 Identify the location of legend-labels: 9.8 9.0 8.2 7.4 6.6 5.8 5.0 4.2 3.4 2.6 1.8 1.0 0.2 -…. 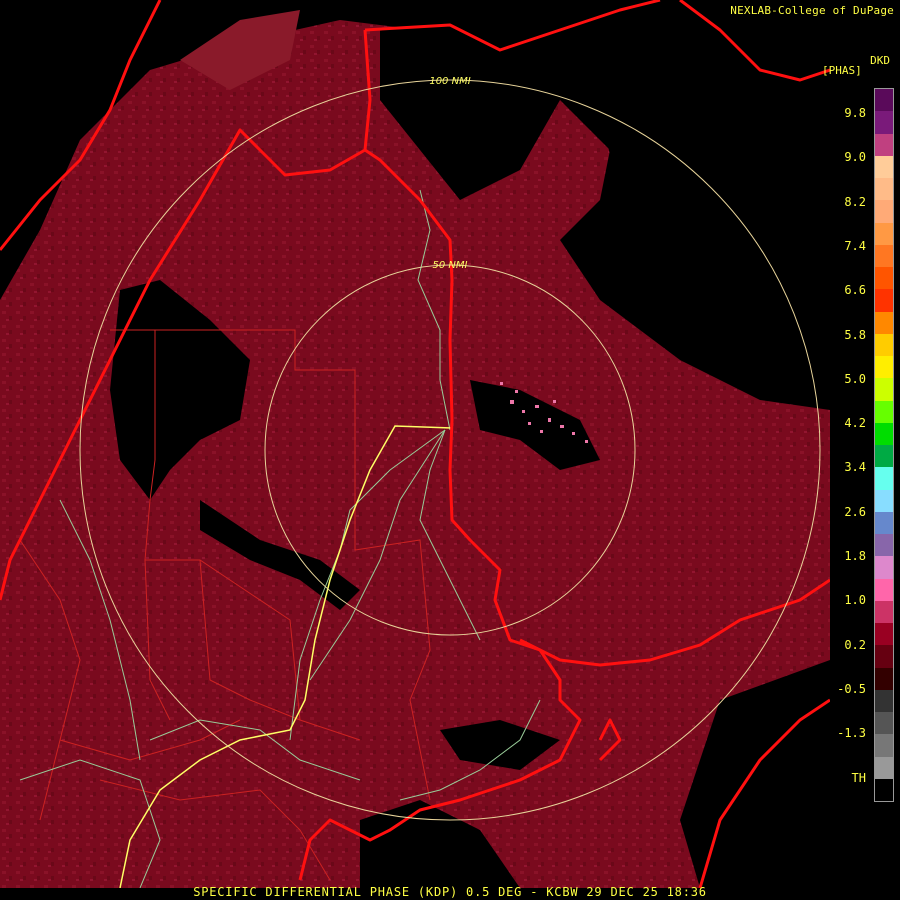
(850, 445).